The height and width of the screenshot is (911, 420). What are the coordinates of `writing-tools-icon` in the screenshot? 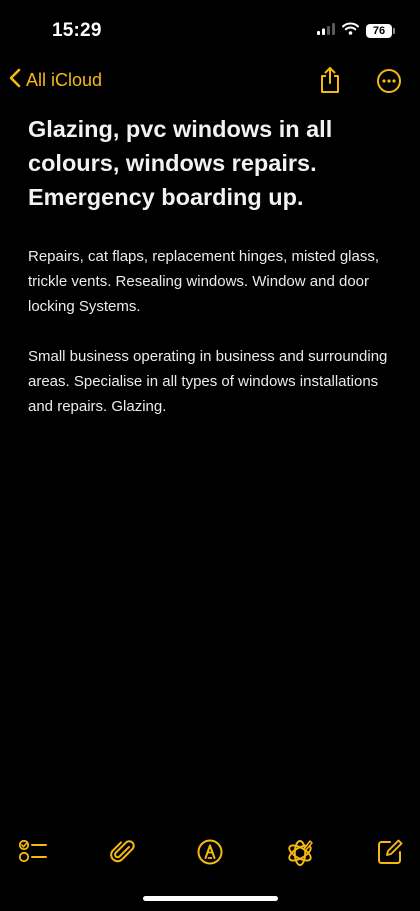 It's located at (300, 854).